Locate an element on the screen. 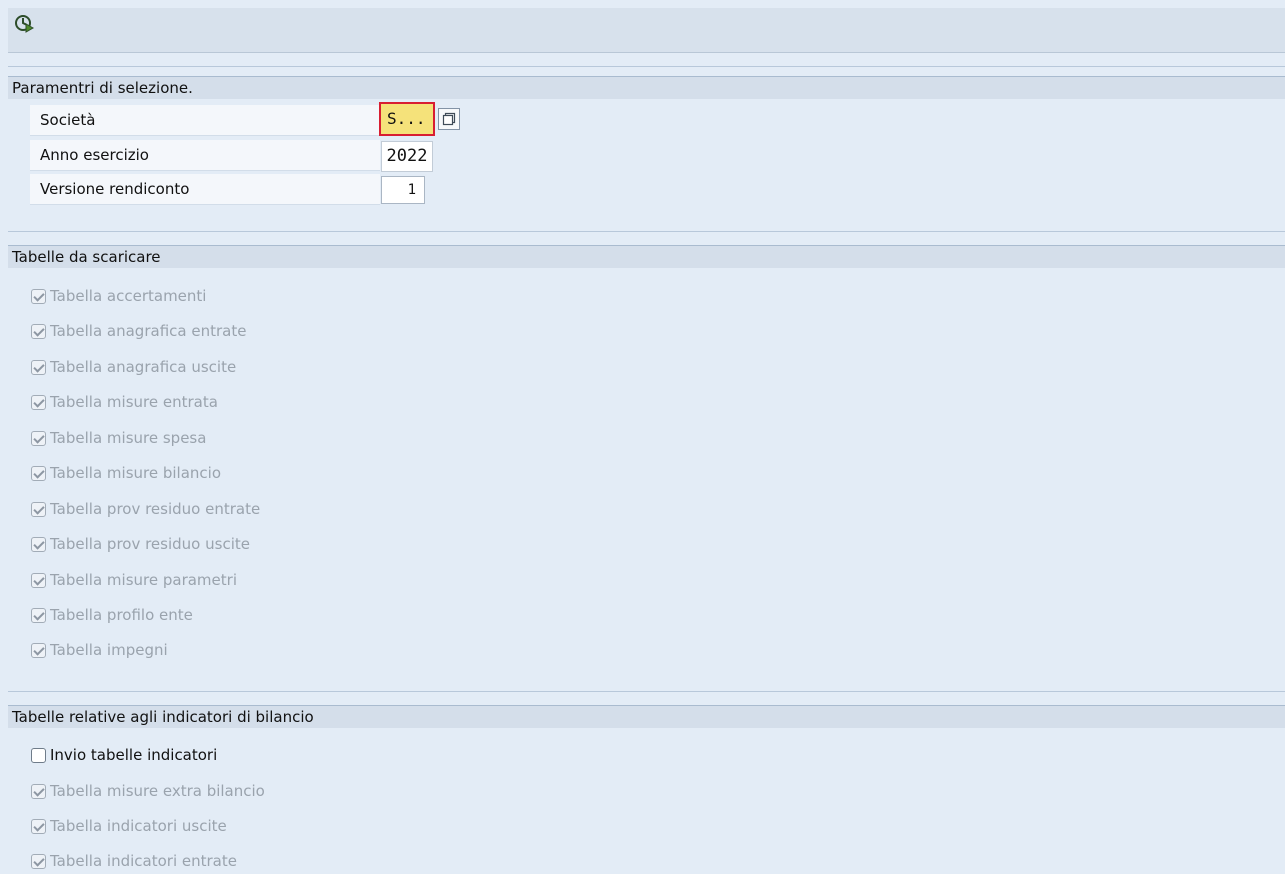 The height and width of the screenshot is (874, 1285). table-checkbox-label: Tabella accertamenti is located at coordinates (128, 296).